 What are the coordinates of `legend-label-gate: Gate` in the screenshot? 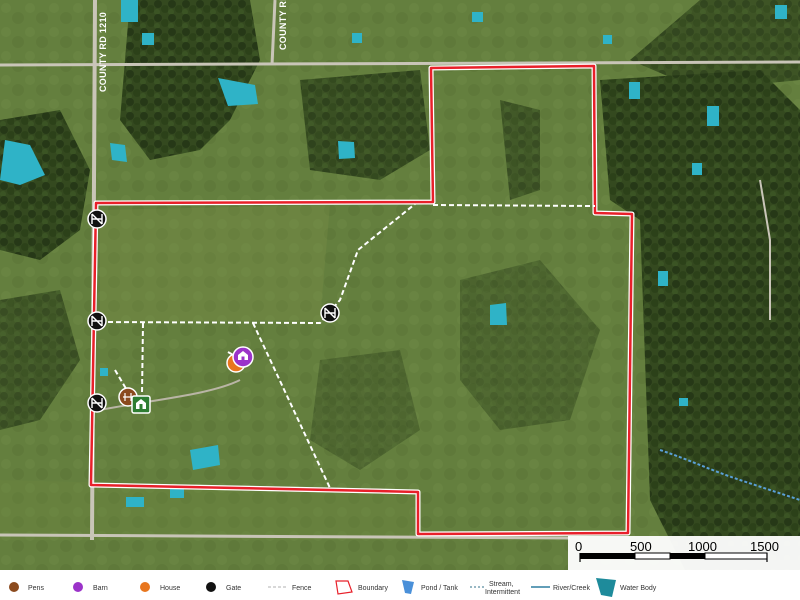 It's located at (233, 588).